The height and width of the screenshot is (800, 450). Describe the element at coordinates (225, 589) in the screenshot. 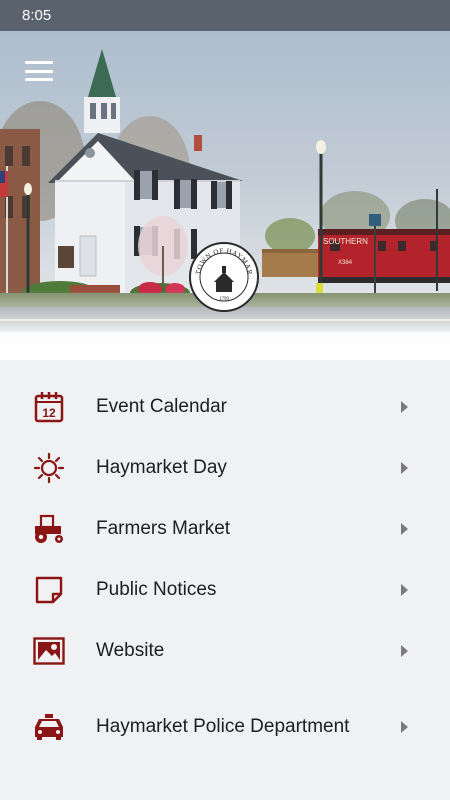

I see `menu-item-public-notices: Public Notices` at that location.